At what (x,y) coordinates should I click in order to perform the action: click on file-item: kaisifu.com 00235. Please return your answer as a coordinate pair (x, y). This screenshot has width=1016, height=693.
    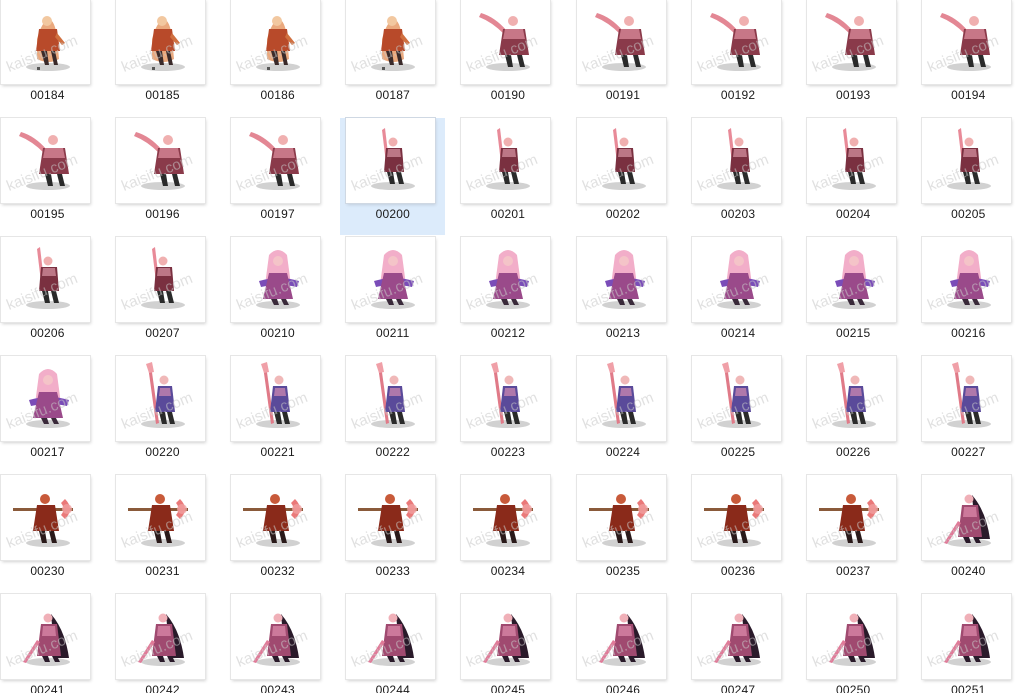
    Looking at the image, I should click on (623, 533).